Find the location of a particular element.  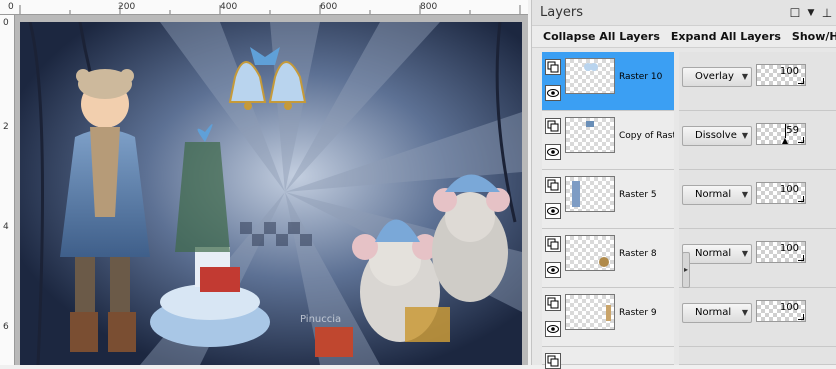

layer-row: Raster 10 Overlay ▼ 100 is located at coordinates (689, 81).